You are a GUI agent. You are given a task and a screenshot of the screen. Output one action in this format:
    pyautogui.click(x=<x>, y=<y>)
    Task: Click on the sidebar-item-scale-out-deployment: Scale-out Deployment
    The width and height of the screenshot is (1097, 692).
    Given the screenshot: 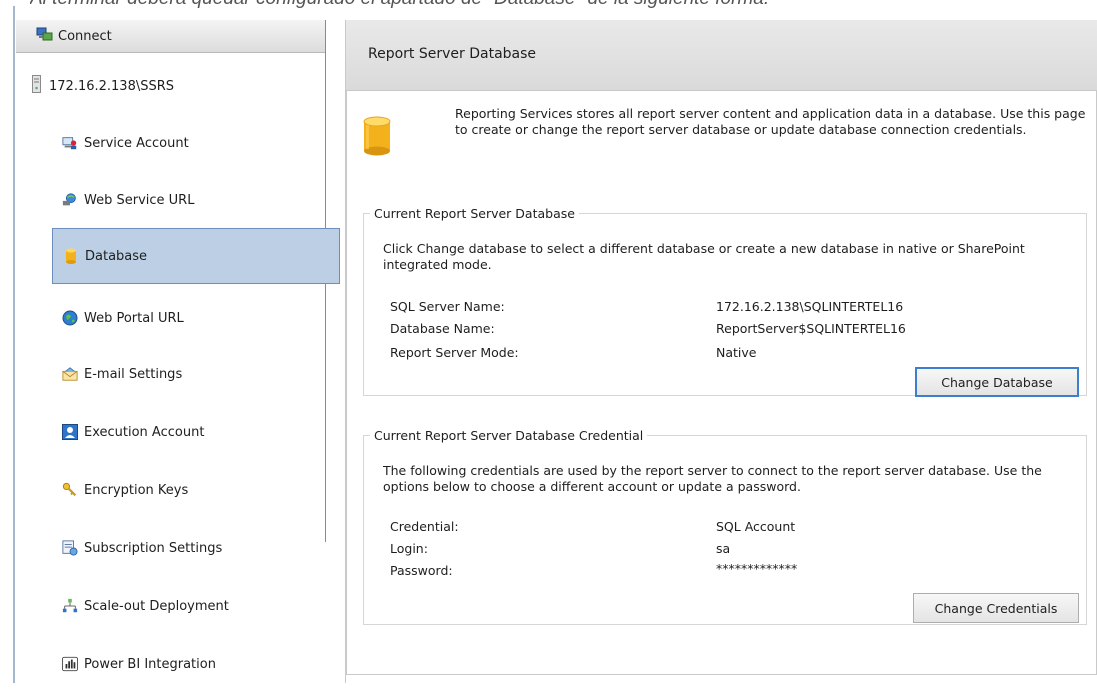 What is the action you would take?
    pyautogui.click(x=196, y=606)
    